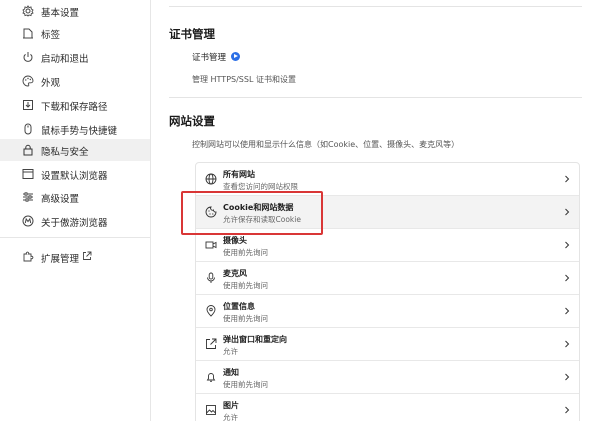 Image resolution: width=600 pixels, height=421 pixels. What do you see at coordinates (28, 129) in the screenshot?
I see `mouse-icon` at bounding box center [28, 129].